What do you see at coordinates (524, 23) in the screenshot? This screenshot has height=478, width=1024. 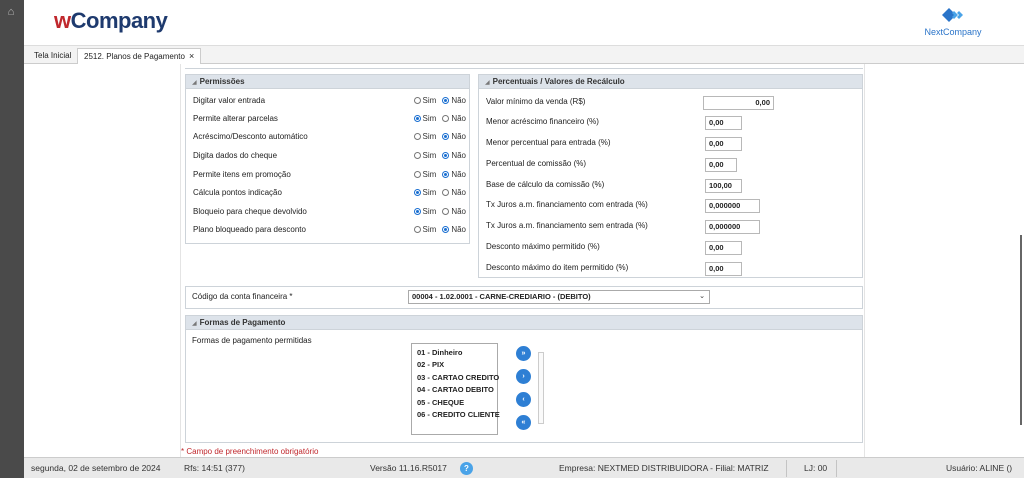 I see `app-header: wCompany NextCompany` at bounding box center [524, 23].